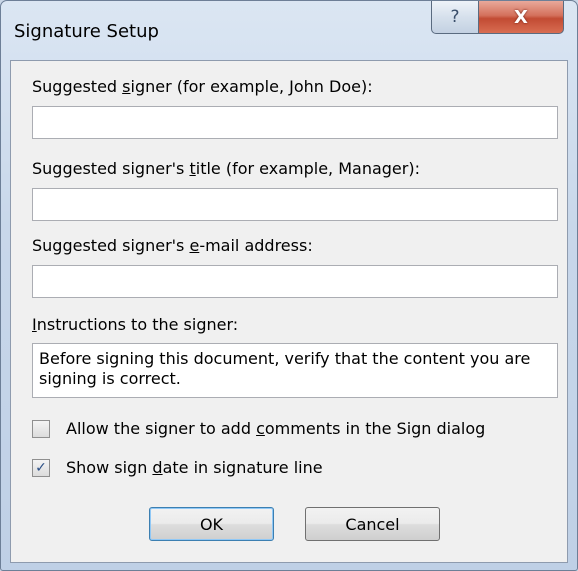  Describe the element at coordinates (295, 122) in the screenshot. I see `signer-field` at that location.